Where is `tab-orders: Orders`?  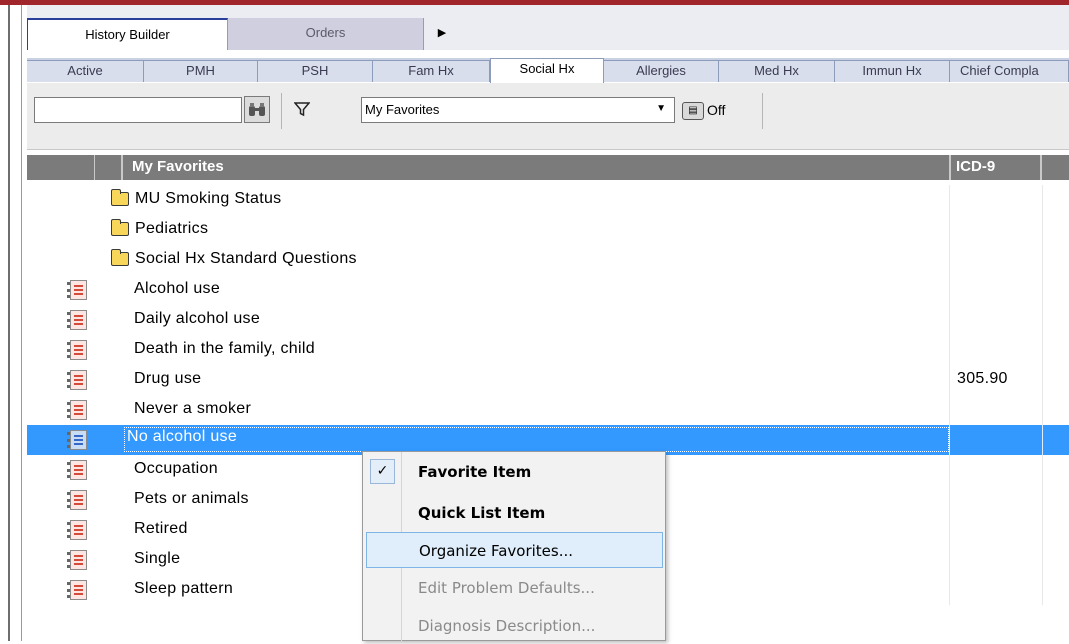
tab-orders: Orders is located at coordinates (326, 34).